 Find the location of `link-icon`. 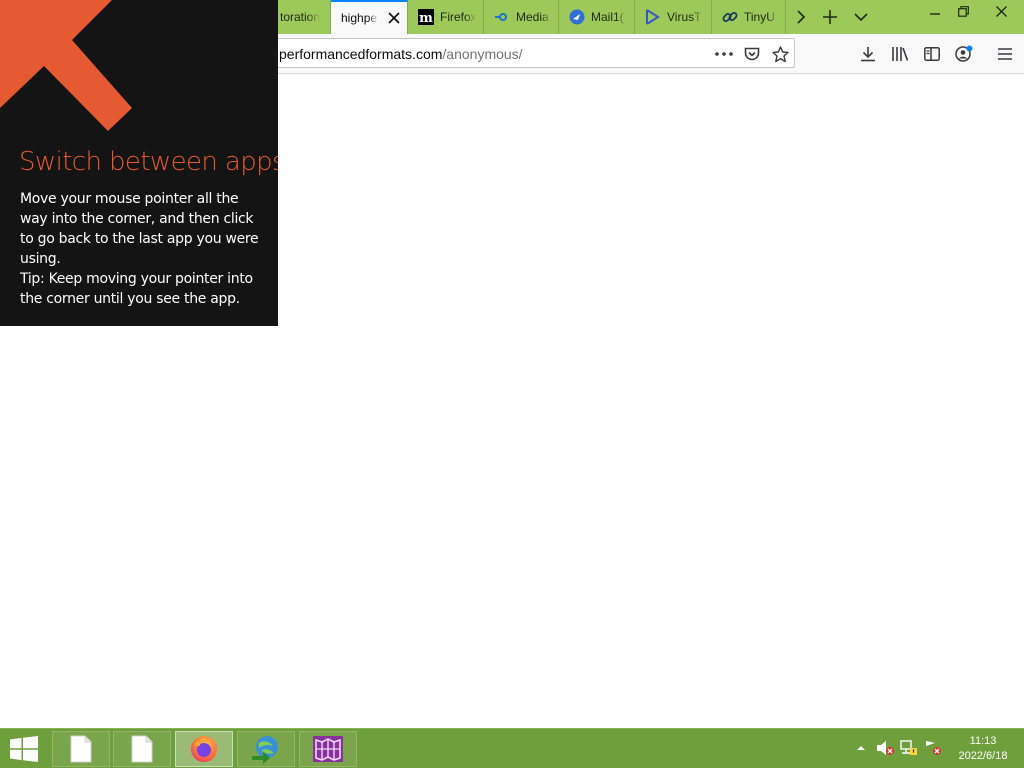

link-icon is located at coordinates (730, 17).